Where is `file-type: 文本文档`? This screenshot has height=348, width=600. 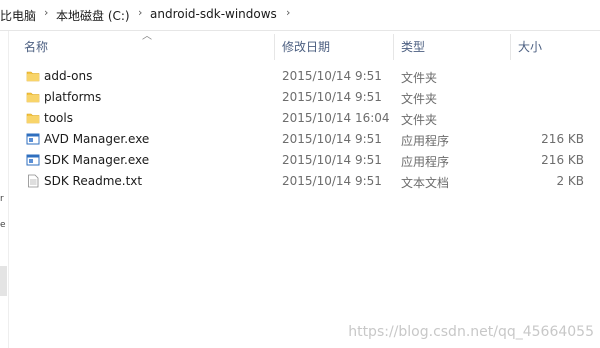
file-type: 文本文档 is located at coordinates (425, 183).